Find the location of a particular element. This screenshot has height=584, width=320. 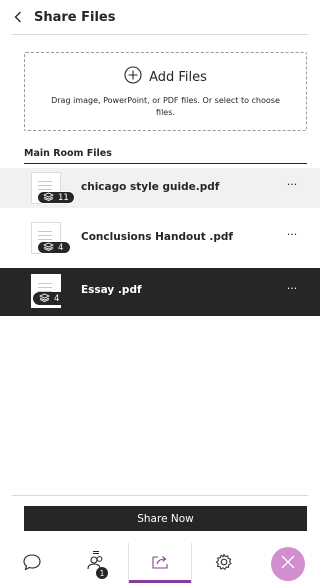

header-divider is located at coordinates (160, 34).